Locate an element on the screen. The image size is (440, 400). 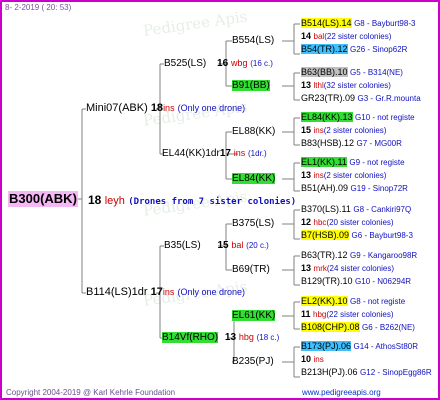
dam-queen-name: GR23(TR).09 is located at coordinates (328, 98).